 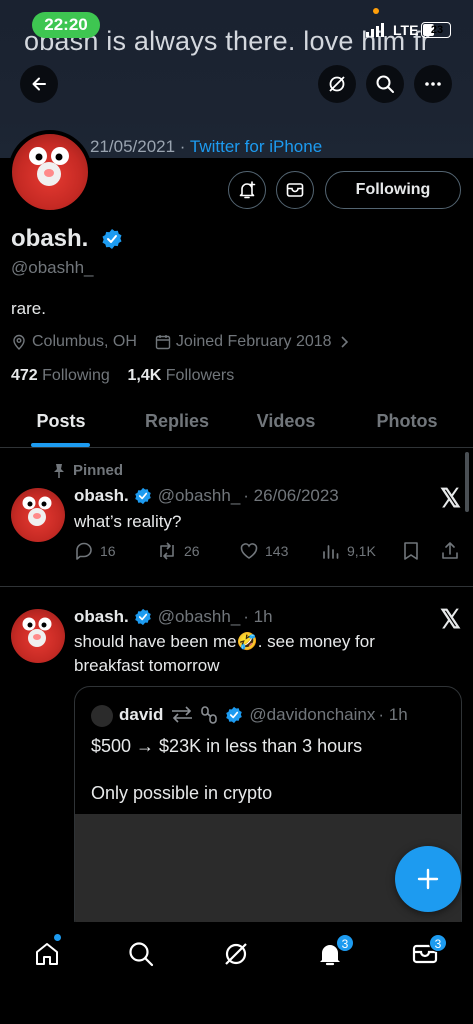 I want to click on chevron-right-icon, so click(x=344, y=342).